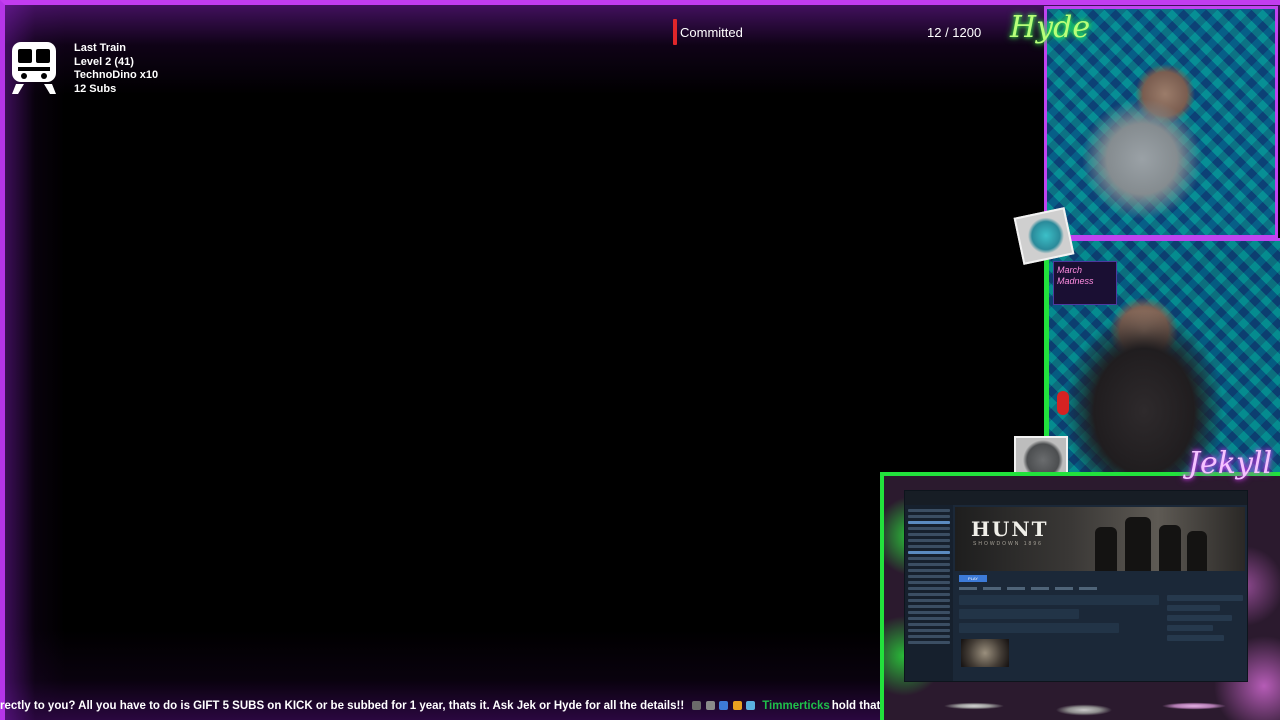  What do you see at coordinates (1162, 356) in the screenshot?
I see `webcam-bottom: March Madness` at bounding box center [1162, 356].